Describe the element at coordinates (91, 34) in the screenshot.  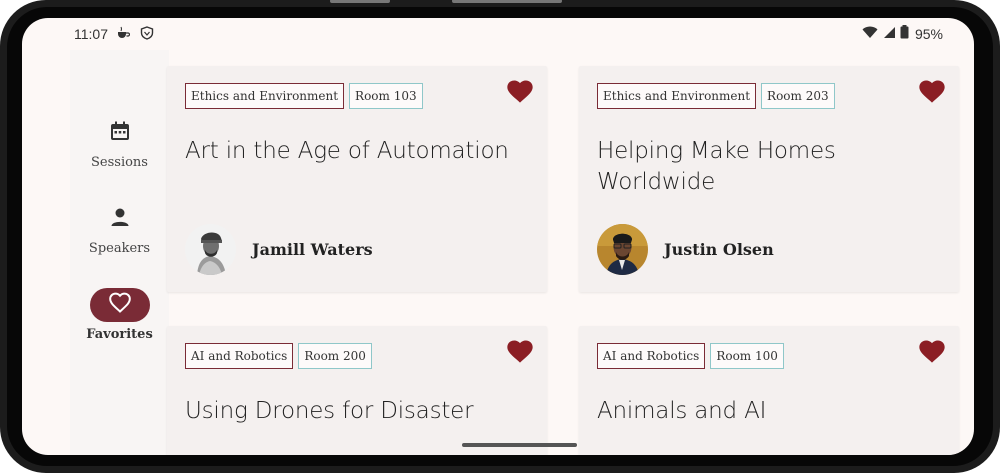
I see `status-time: 11:07` at that location.